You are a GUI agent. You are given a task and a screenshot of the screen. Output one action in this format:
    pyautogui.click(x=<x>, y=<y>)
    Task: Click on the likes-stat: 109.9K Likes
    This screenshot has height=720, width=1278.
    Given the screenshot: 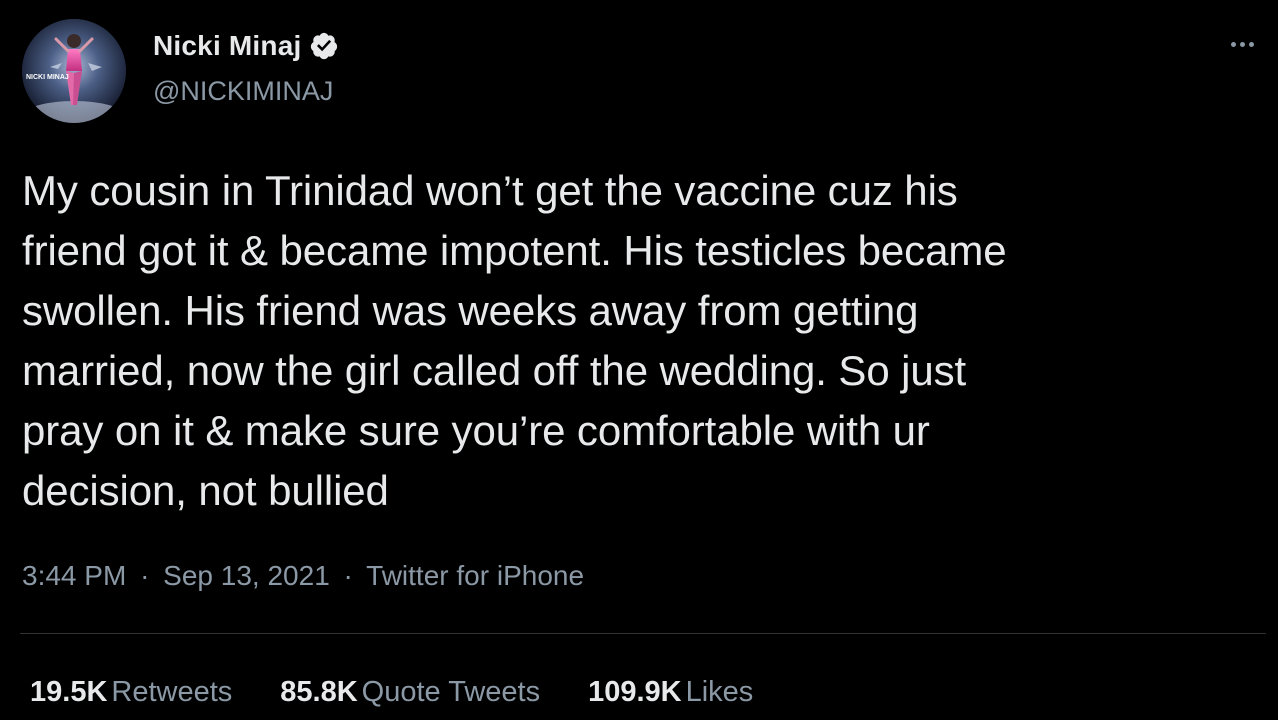 What is the action you would take?
    pyautogui.click(x=670, y=692)
    